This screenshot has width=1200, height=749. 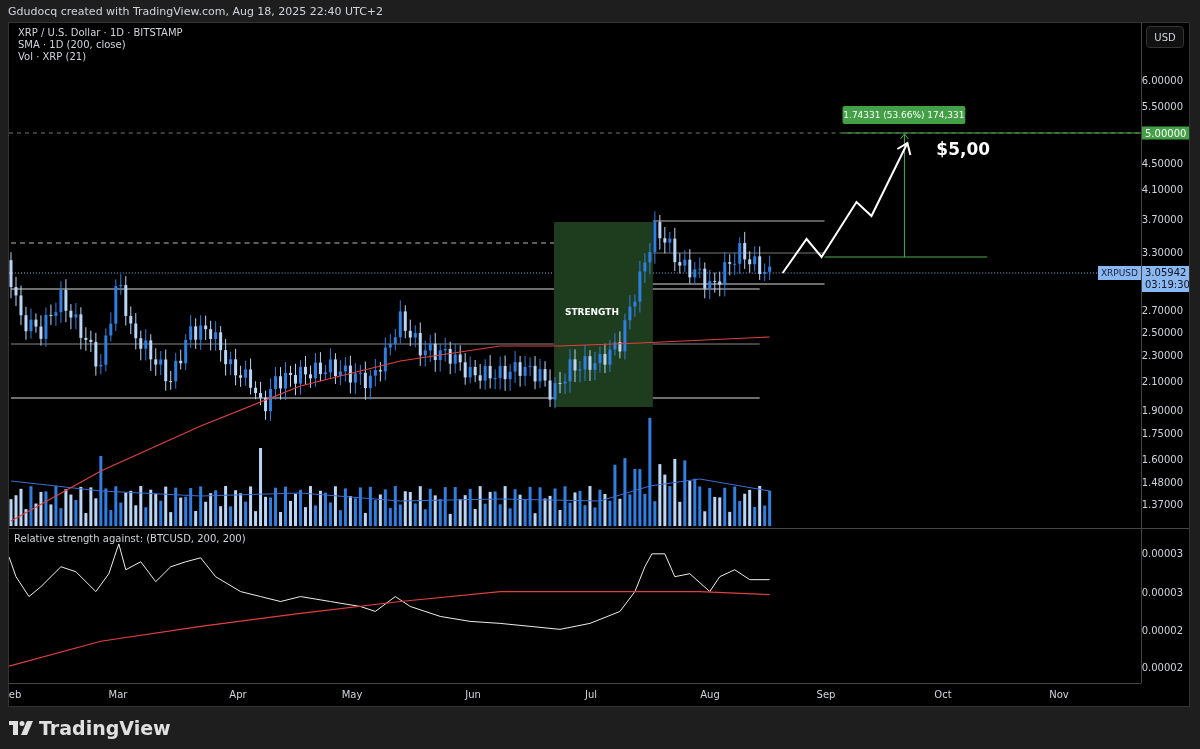 I want to click on indicator-title: Relative strength against: (BTCUSD, 200, 200), so click(x=130, y=538).